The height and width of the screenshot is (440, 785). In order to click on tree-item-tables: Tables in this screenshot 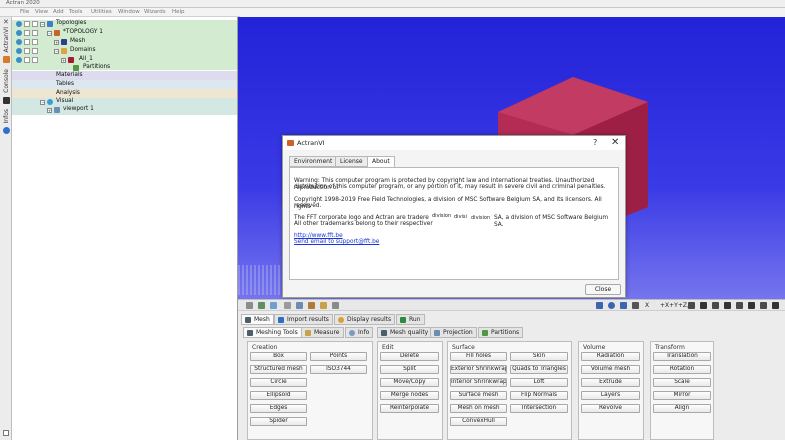, I will do `click(124, 85)`.